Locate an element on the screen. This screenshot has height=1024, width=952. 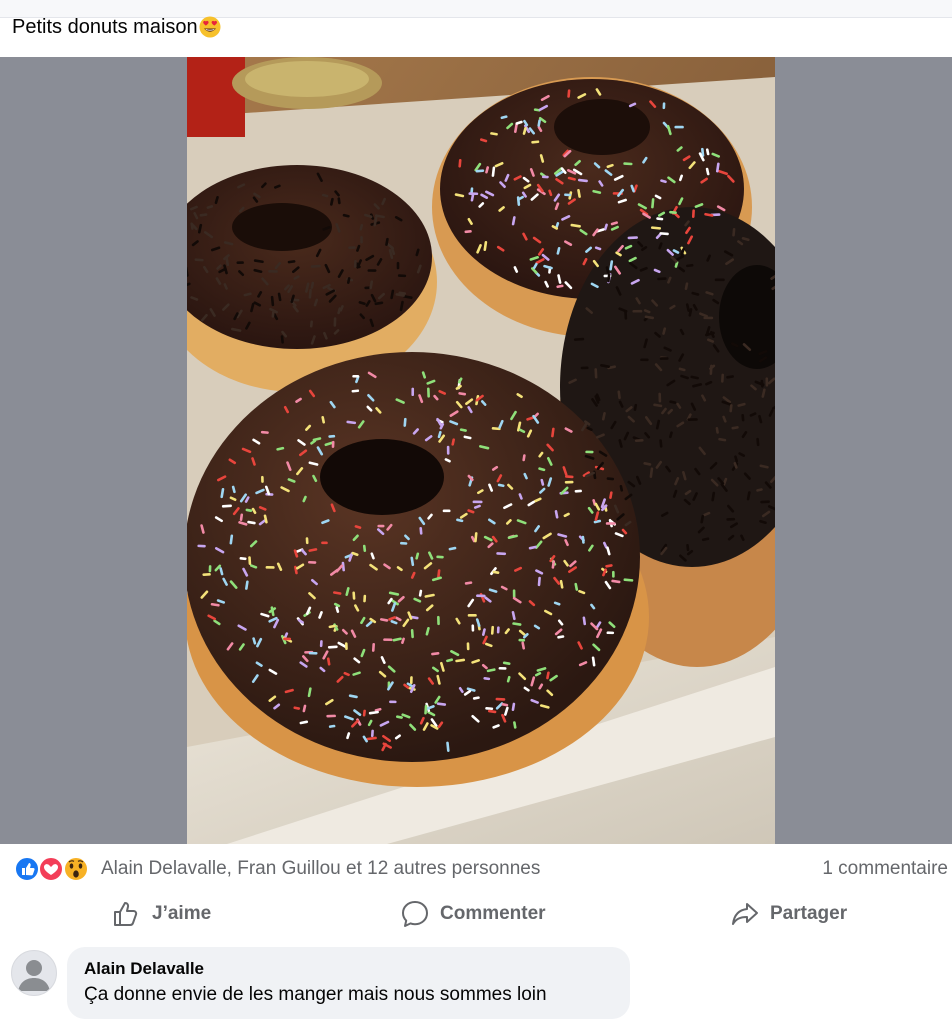
share-button: Partager is located at coordinates (788, 914).